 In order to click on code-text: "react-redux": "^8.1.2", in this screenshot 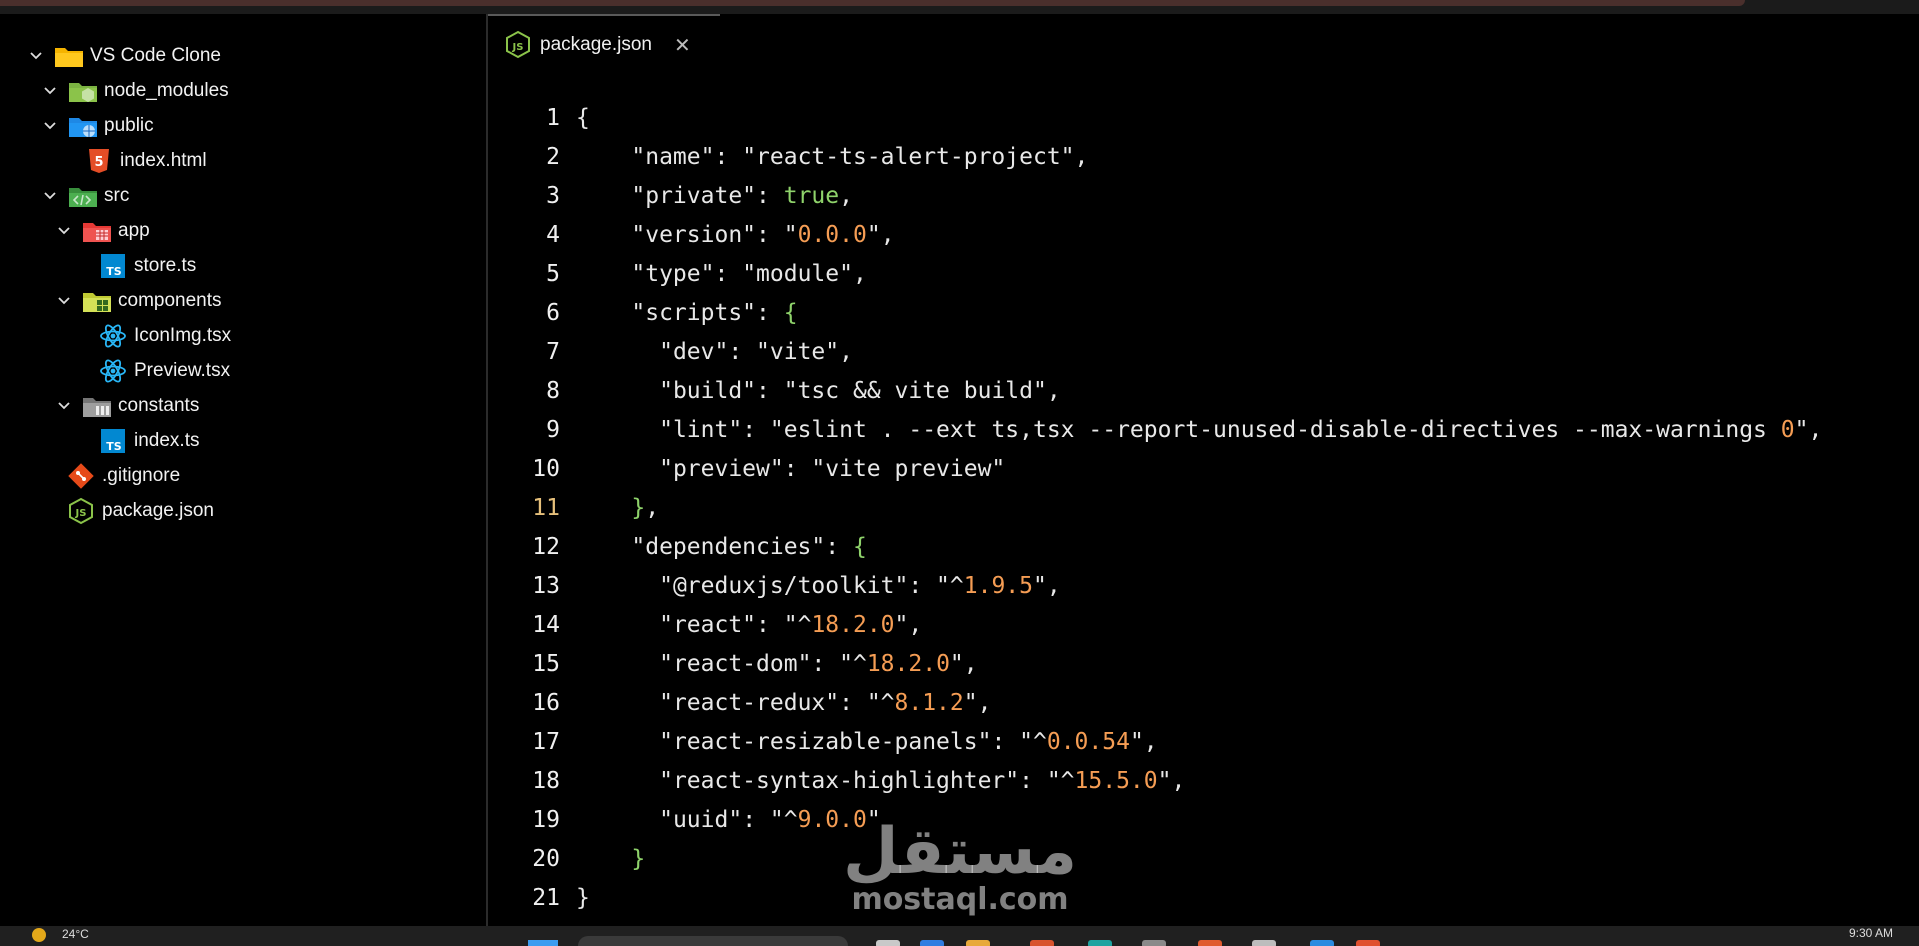, I will do `click(825, 702)`.